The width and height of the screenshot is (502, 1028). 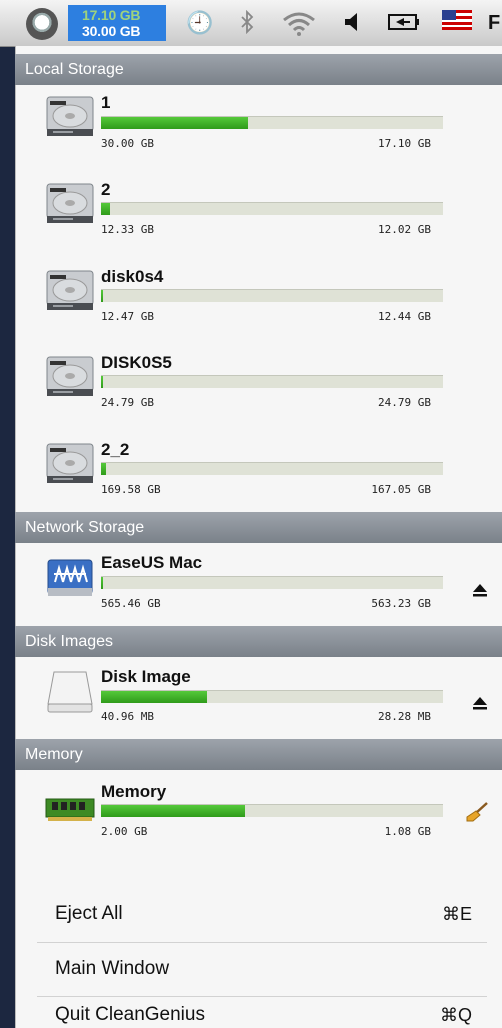 What do you see at coordinates (353, 25) in the screenshot?
I see `volume-icon` at bounding box center [353, 25].